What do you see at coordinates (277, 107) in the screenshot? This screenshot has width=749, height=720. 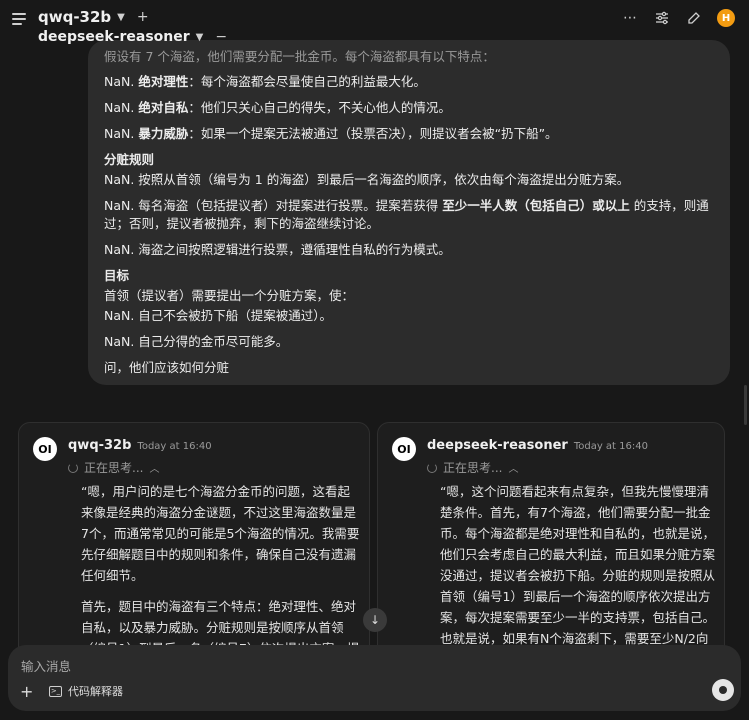 I see `trait-item: NaN. 绝对自私：他们只关心自己的得失，不关心他人的情况。` at bounding box center [277, 107].